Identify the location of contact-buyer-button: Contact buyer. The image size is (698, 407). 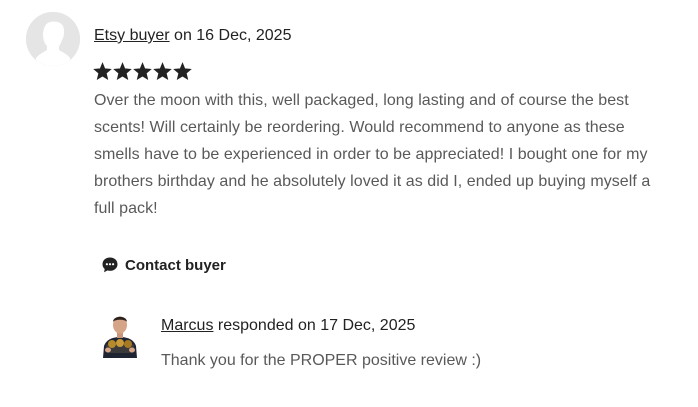
(163, 265).